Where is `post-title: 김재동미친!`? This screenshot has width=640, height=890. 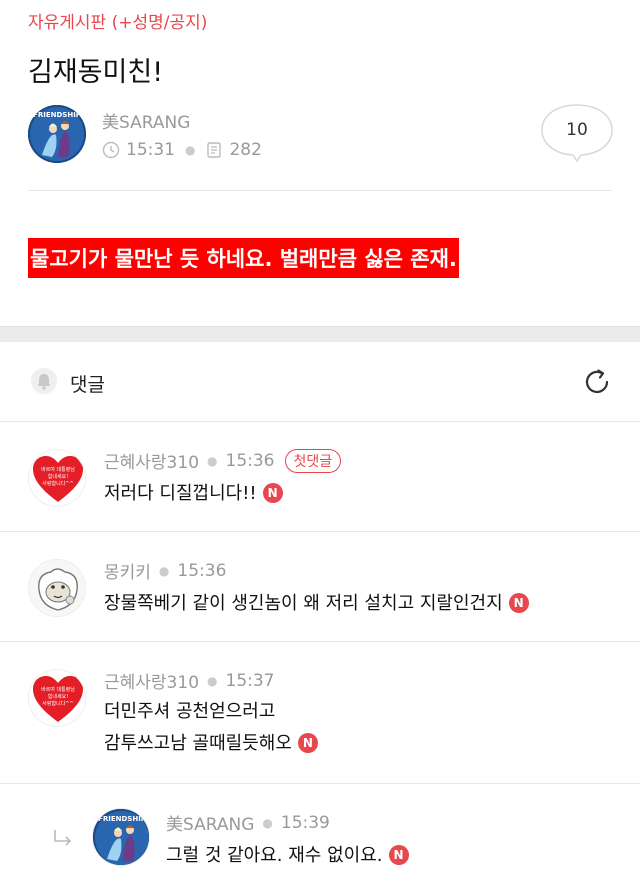
post-title: 김재동미친! is located at coordinates (96, 72).